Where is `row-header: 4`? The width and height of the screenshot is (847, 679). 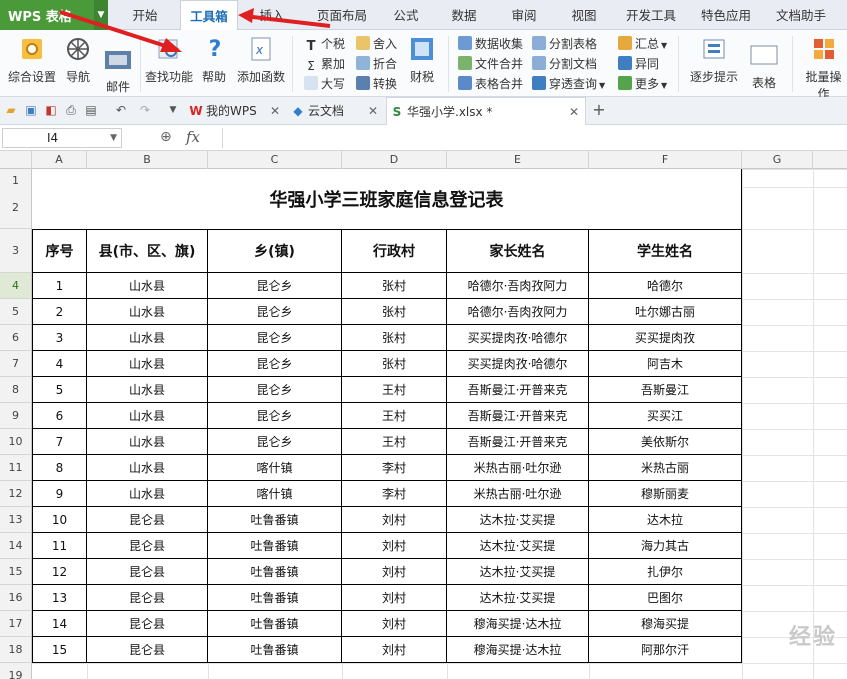 row-header: 4 is located at coordinates (16, 286).